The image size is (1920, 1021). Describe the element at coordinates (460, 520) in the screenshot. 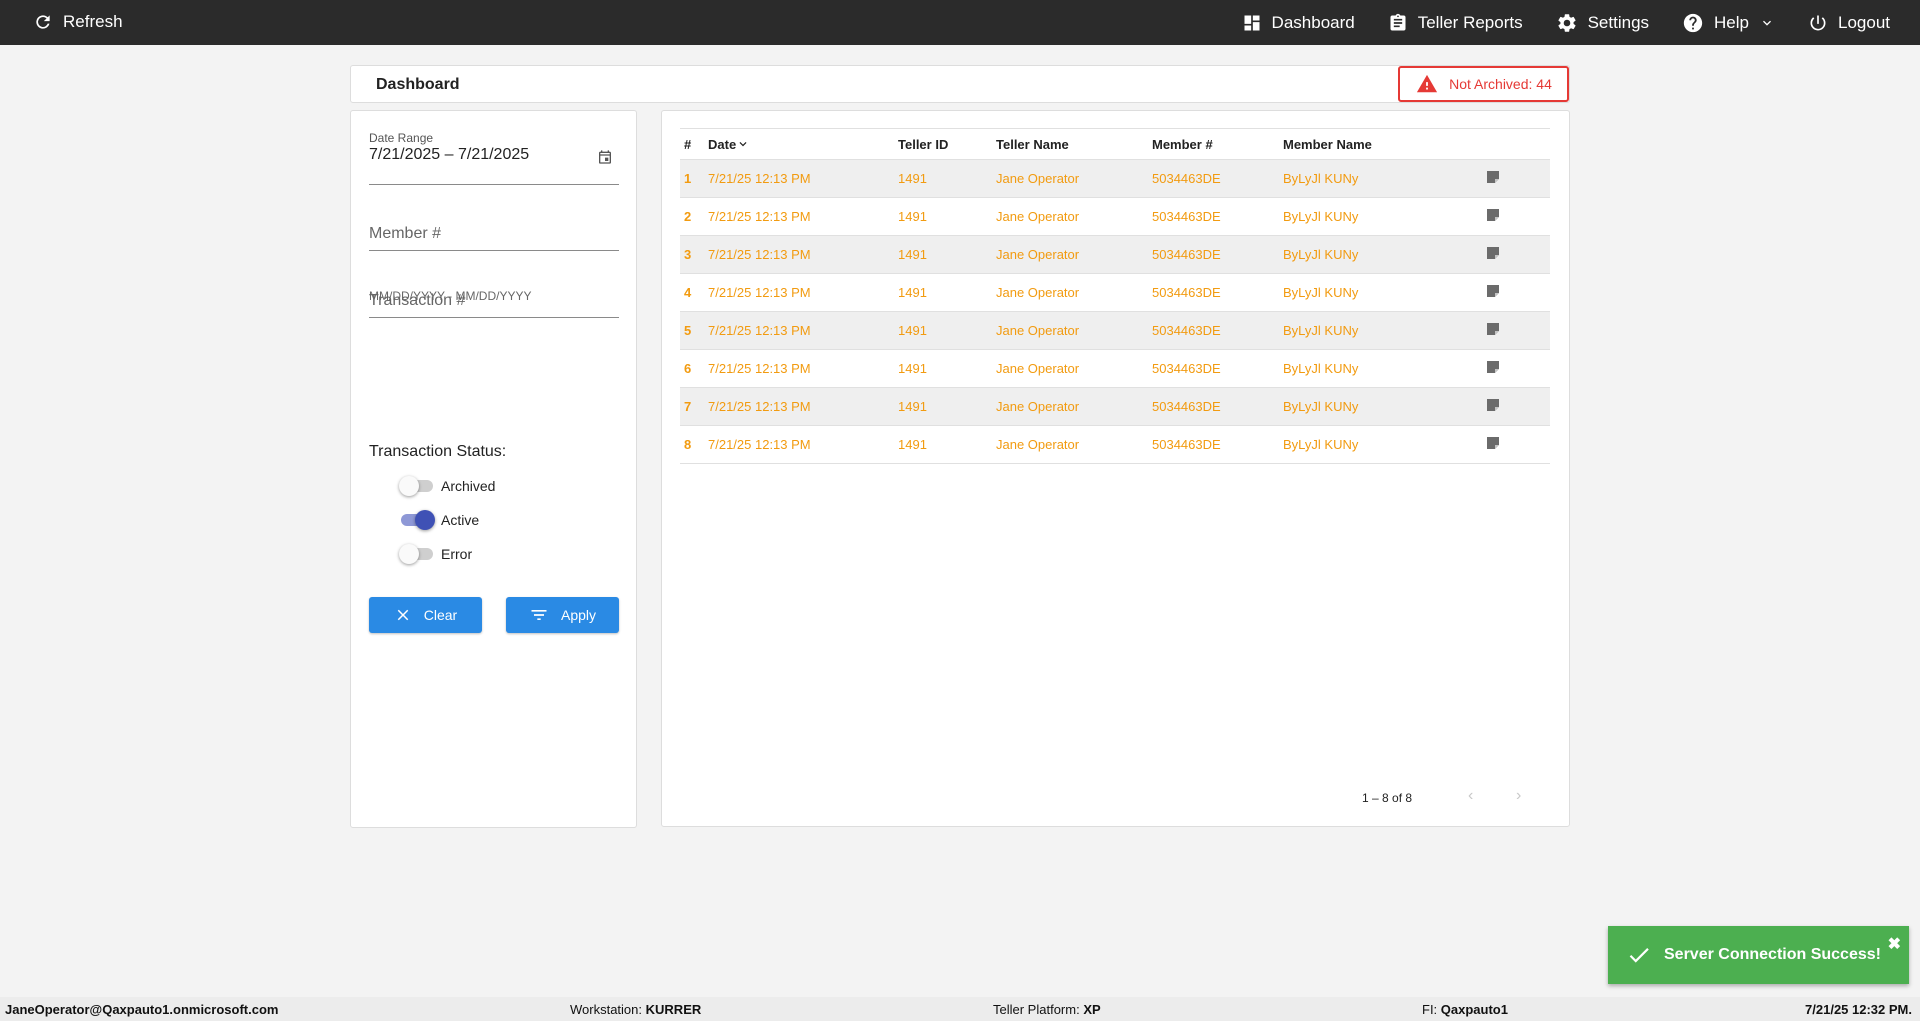

I see `toggle-active-label: Active` at that location.